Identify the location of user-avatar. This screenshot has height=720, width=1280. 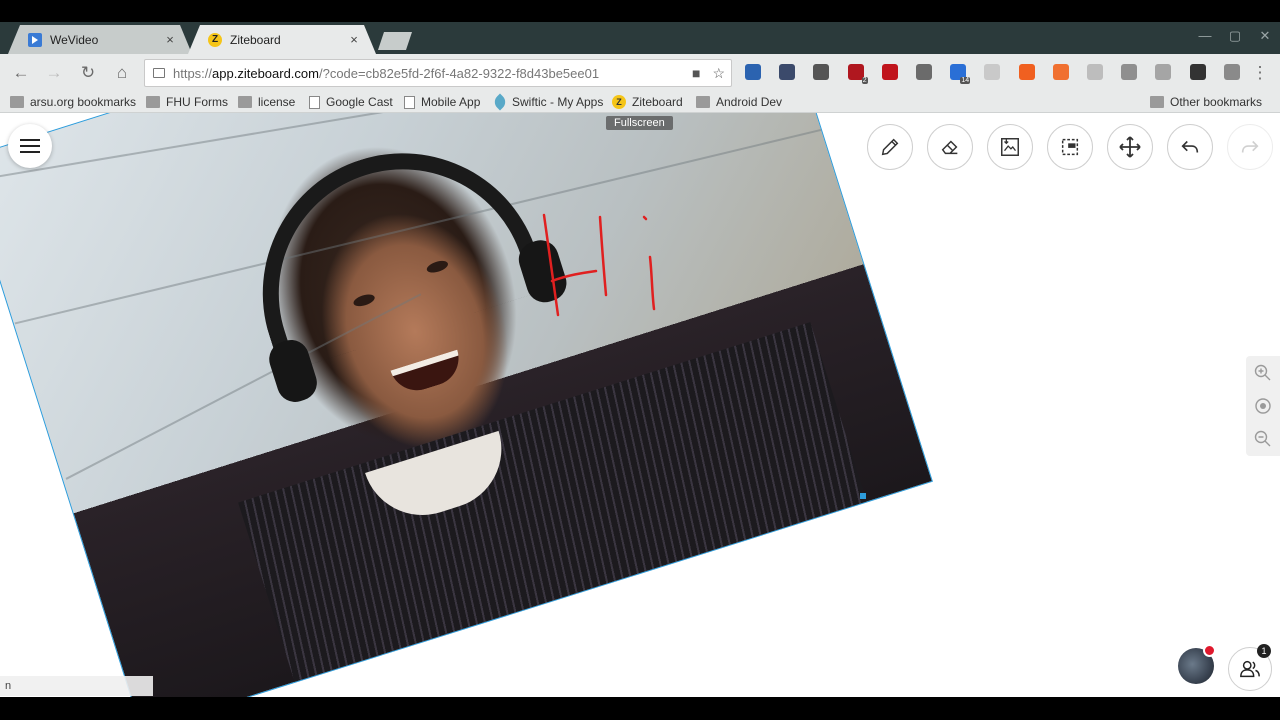
(1197, 664).